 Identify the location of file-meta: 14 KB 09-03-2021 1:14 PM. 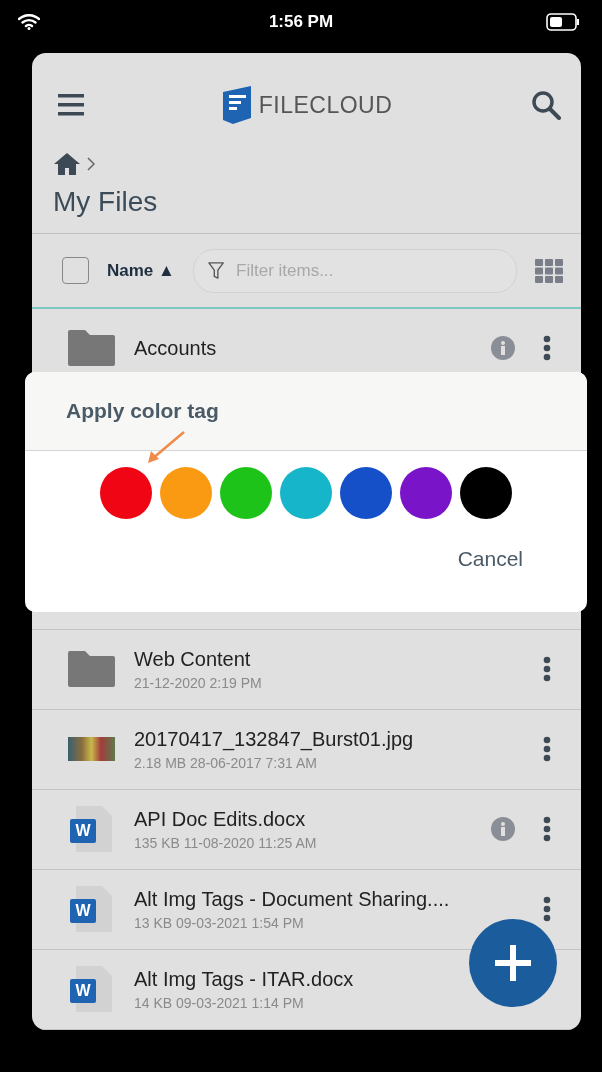
(219, 1003).